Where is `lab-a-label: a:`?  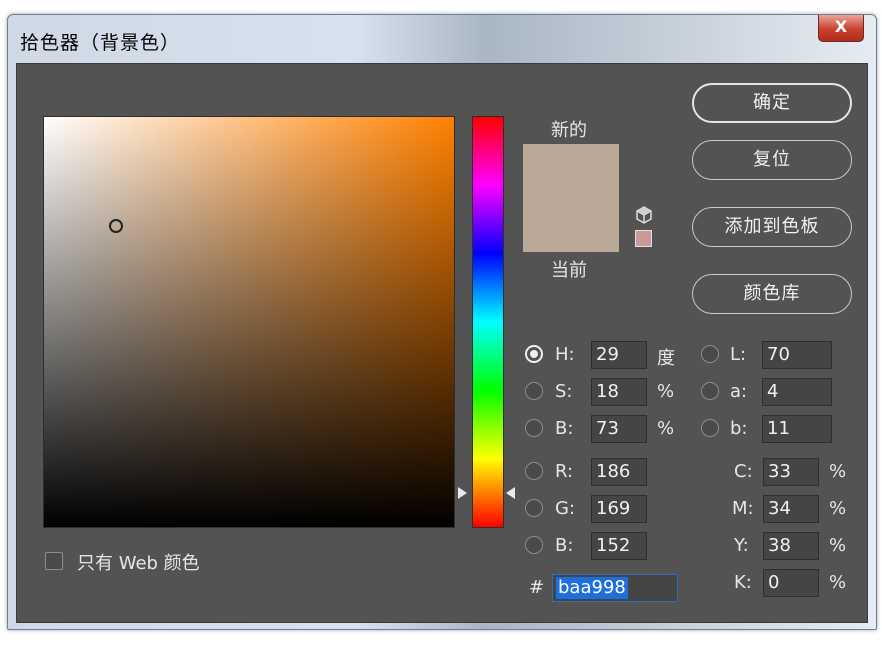 lab-a-label: a: is located at coordinates (739, 391).